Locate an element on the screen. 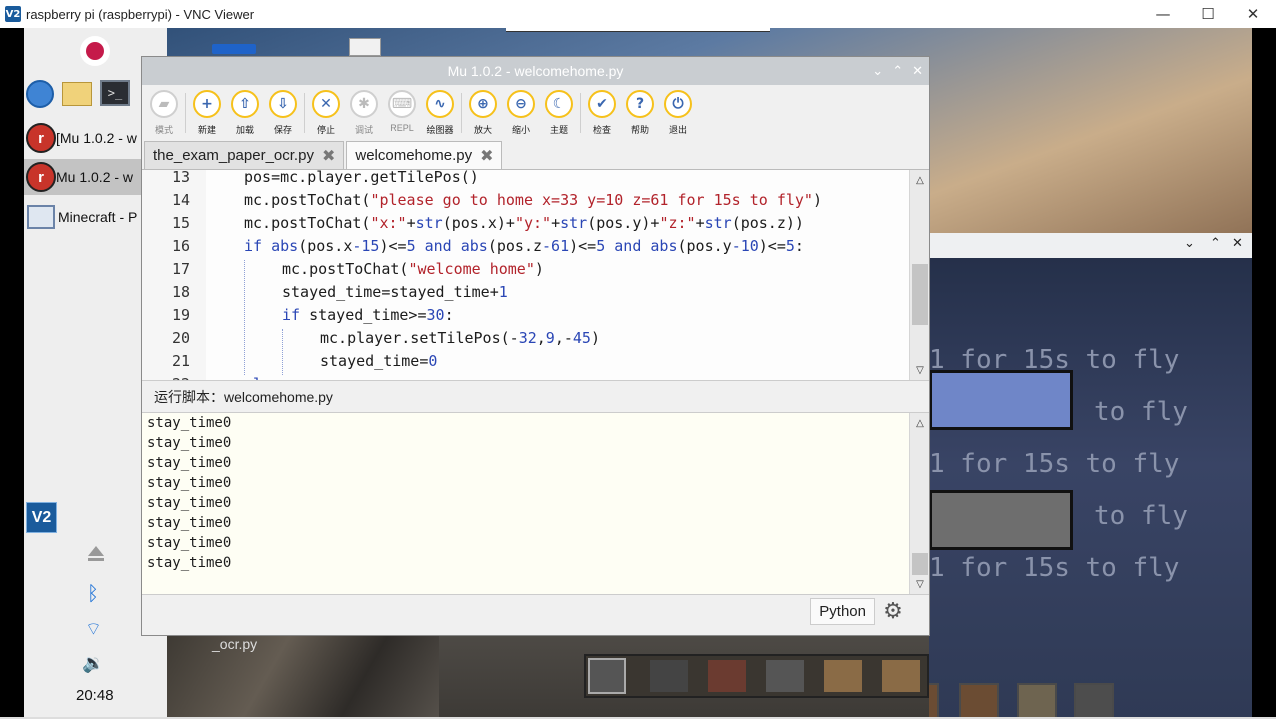 The height and width of the screenshot is (719, 1276). desktop-trash-icon is located at coordinates (234, 49).